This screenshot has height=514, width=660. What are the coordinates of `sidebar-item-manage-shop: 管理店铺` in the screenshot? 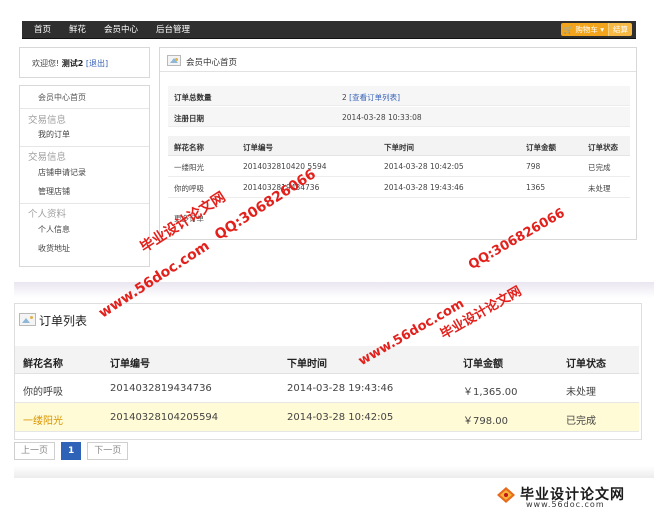 It's located at (54, 191).